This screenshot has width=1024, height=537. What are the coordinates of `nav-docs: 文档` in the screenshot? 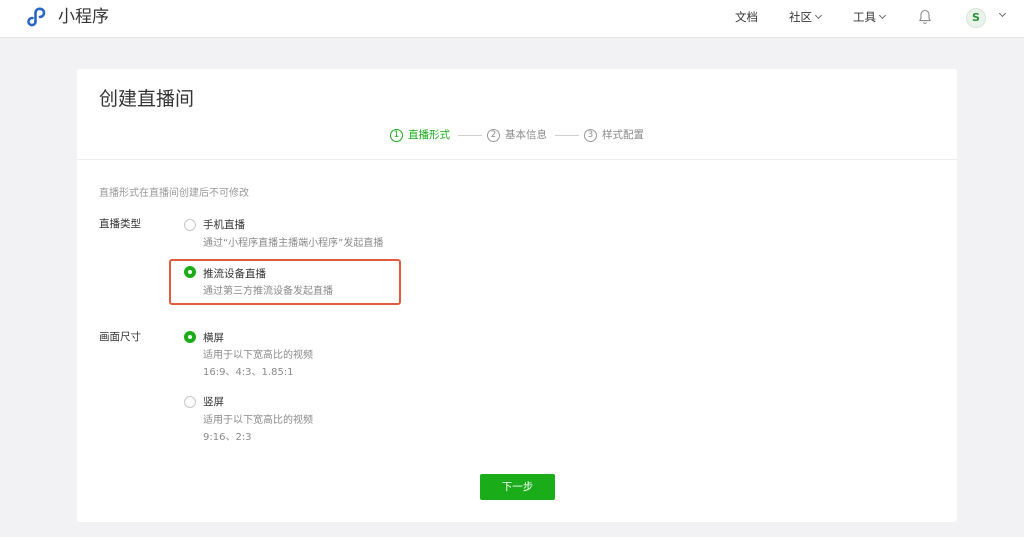 It's located at (746, 17).